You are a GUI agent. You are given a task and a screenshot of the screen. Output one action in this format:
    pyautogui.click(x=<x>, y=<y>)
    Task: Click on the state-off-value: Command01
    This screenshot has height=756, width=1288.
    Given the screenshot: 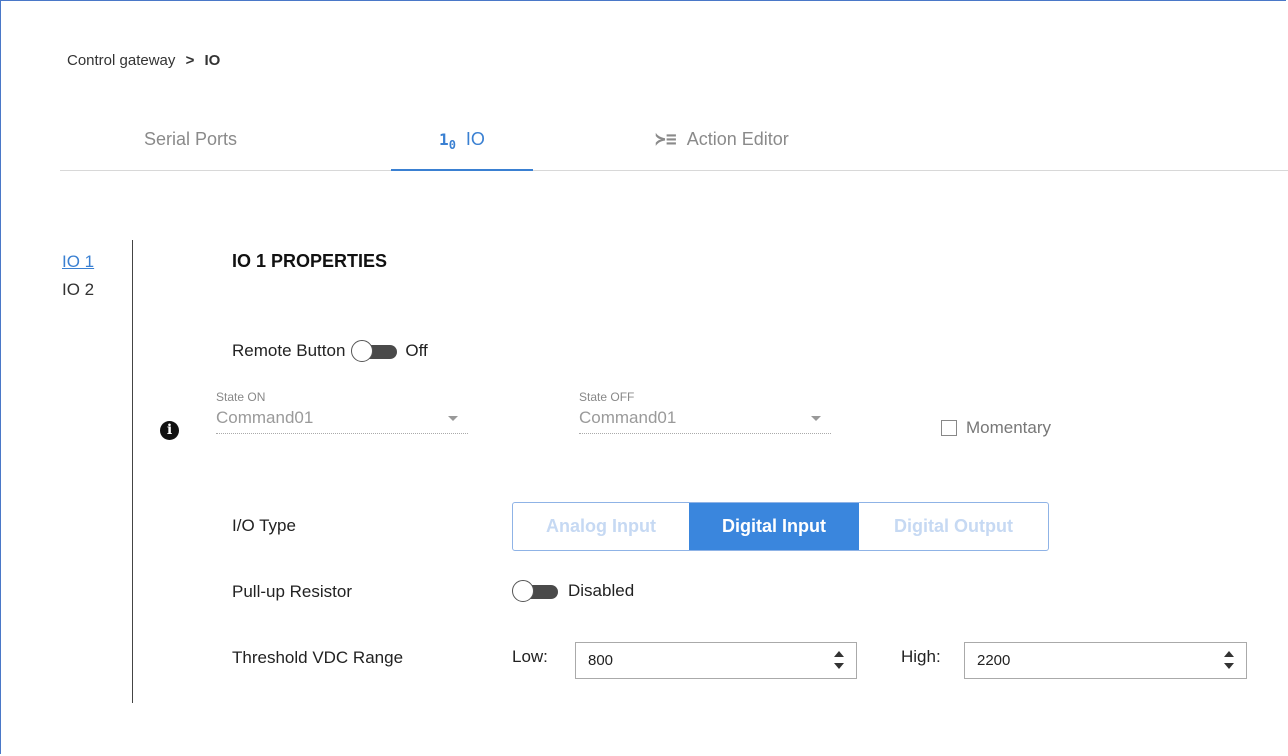 What is the action you would take?
    pyautogui.click(x=705, y=421)
    